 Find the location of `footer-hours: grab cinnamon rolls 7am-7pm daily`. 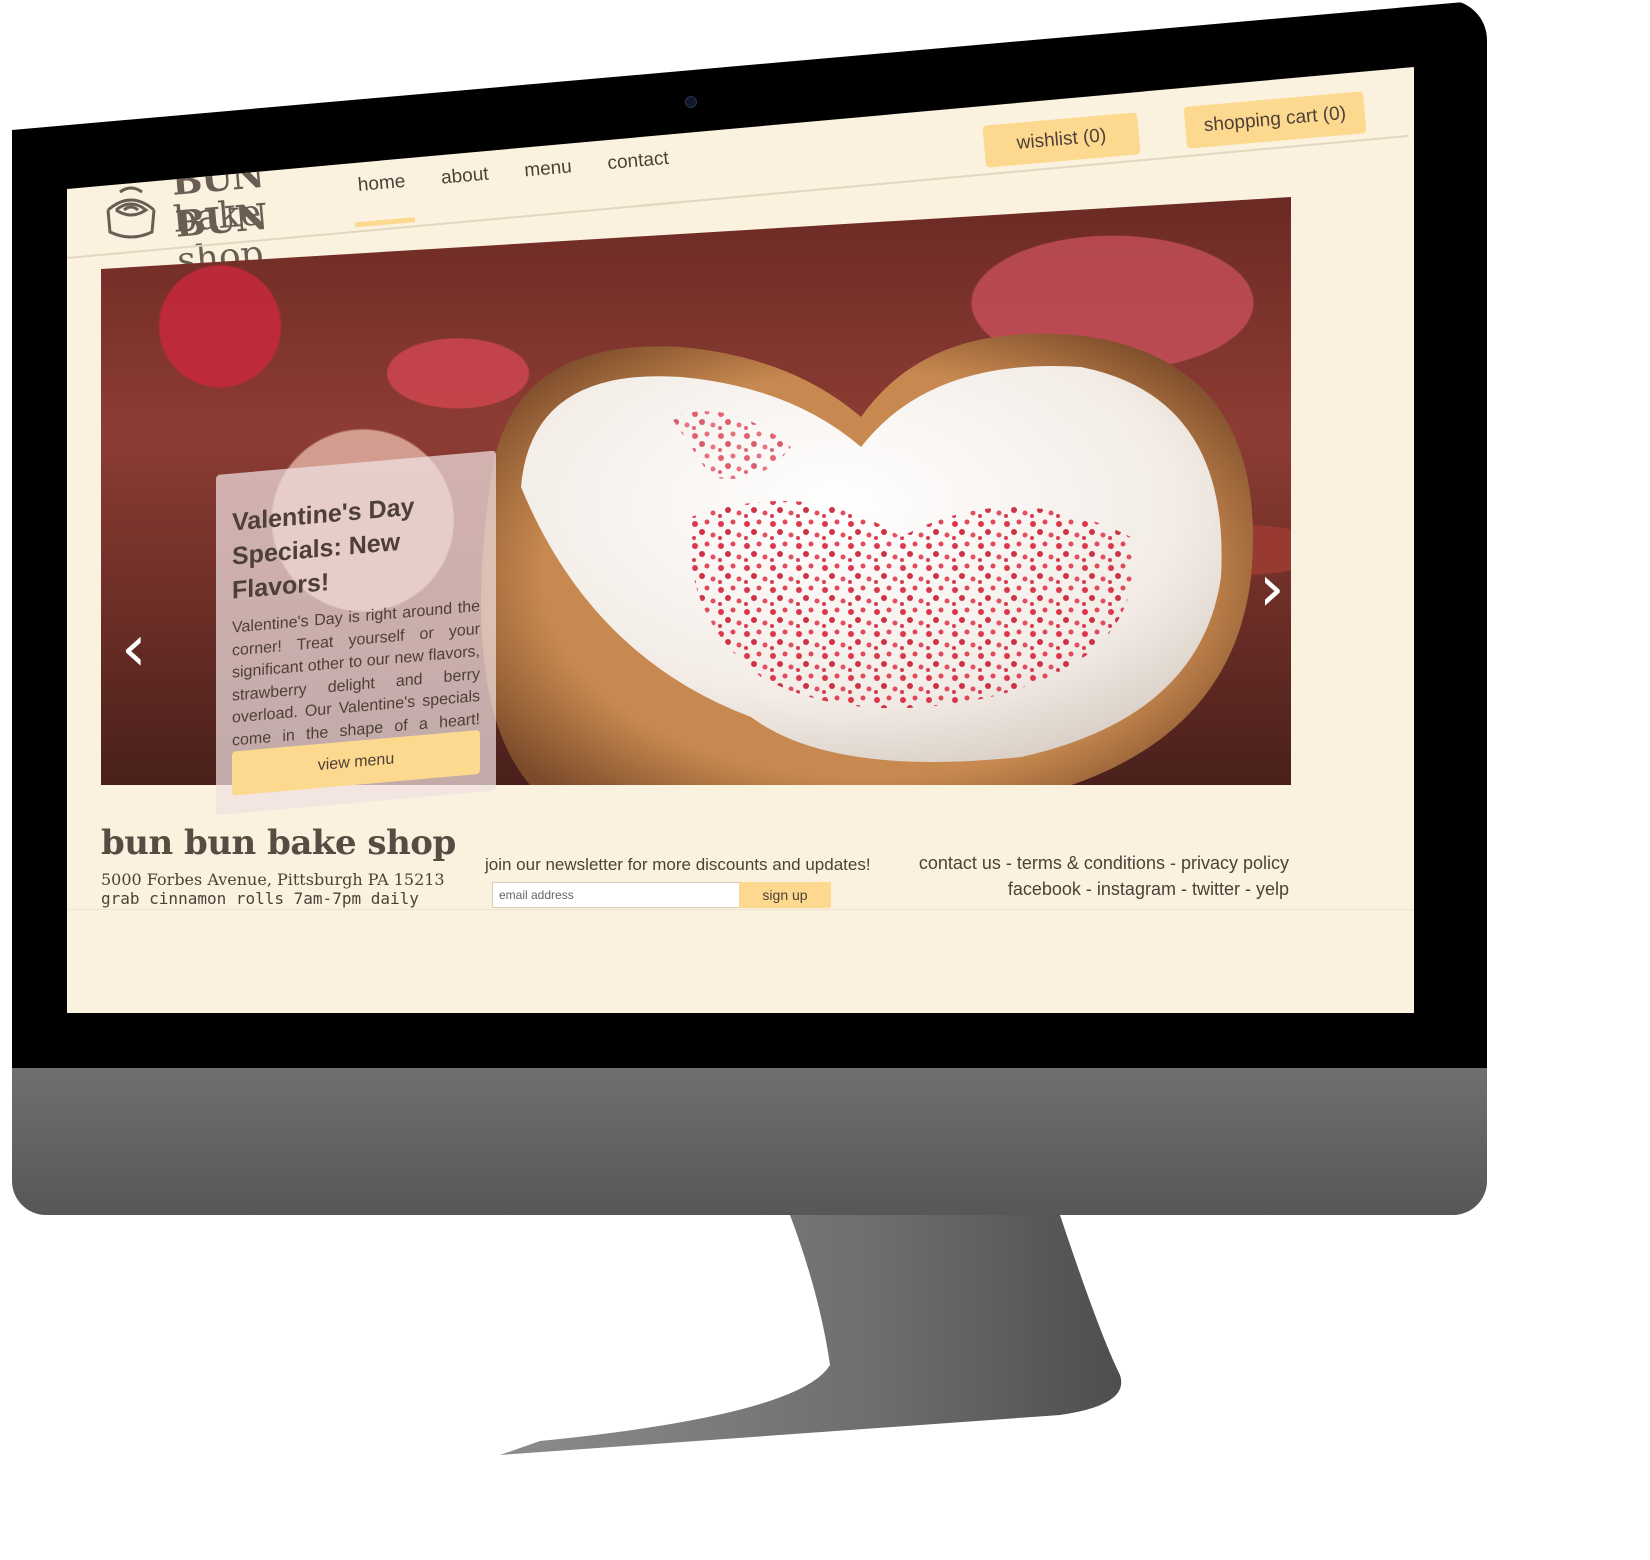

footer-hours: grab cinnamon rolls 7am-7pm daily is located at coordinates (260, 898).